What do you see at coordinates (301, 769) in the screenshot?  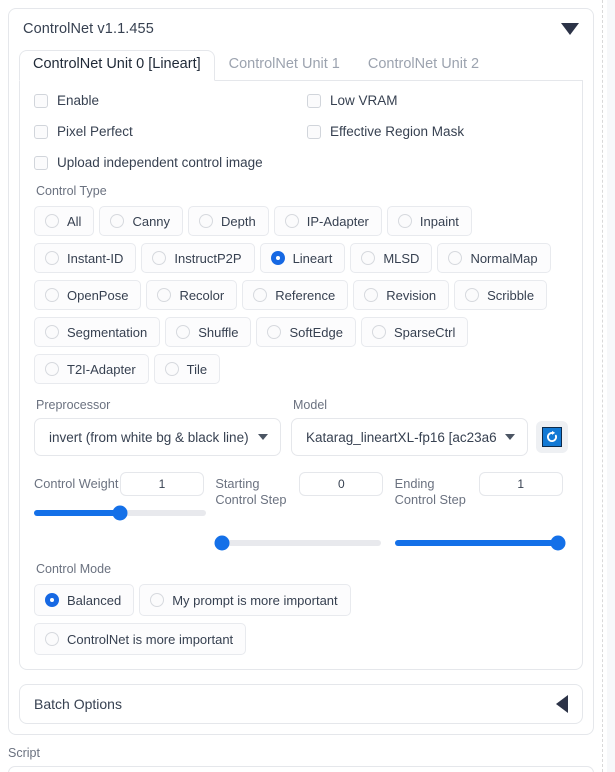 I see `script-dropdown` at bounding box center [301, 769].